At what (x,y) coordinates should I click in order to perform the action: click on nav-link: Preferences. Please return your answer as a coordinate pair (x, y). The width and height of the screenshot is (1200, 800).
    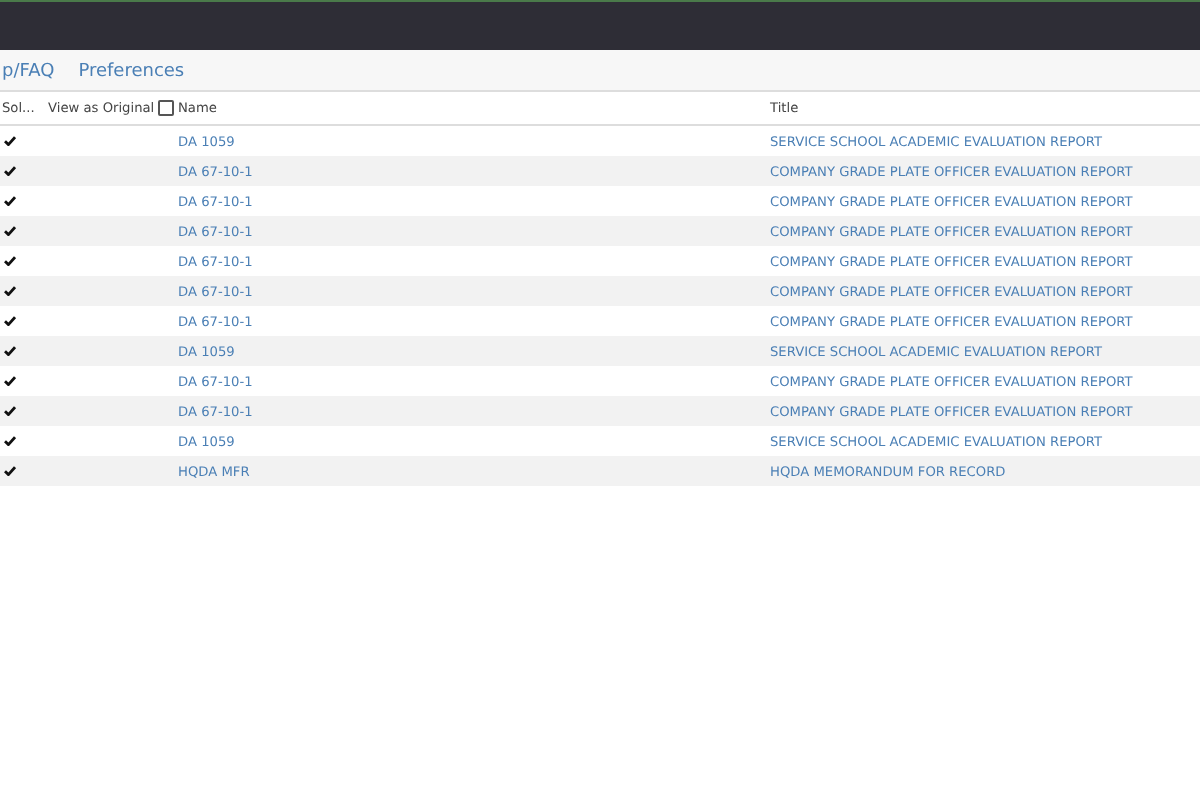
    Looking at the image, I should click on (131, 71).